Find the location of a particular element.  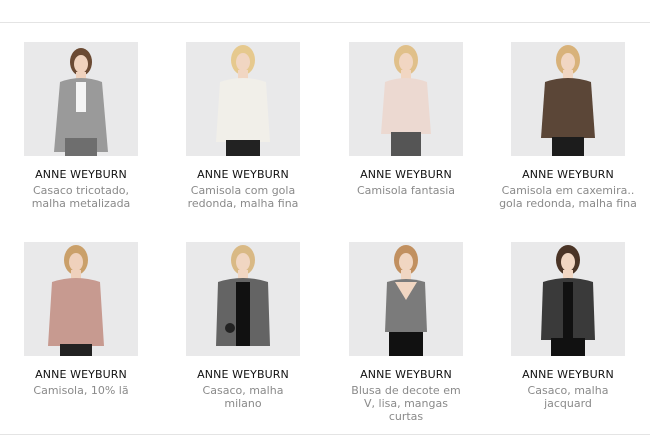

product-card: ANNE WEYBURN Camisola fantasia is located at coordinates (406, 119).